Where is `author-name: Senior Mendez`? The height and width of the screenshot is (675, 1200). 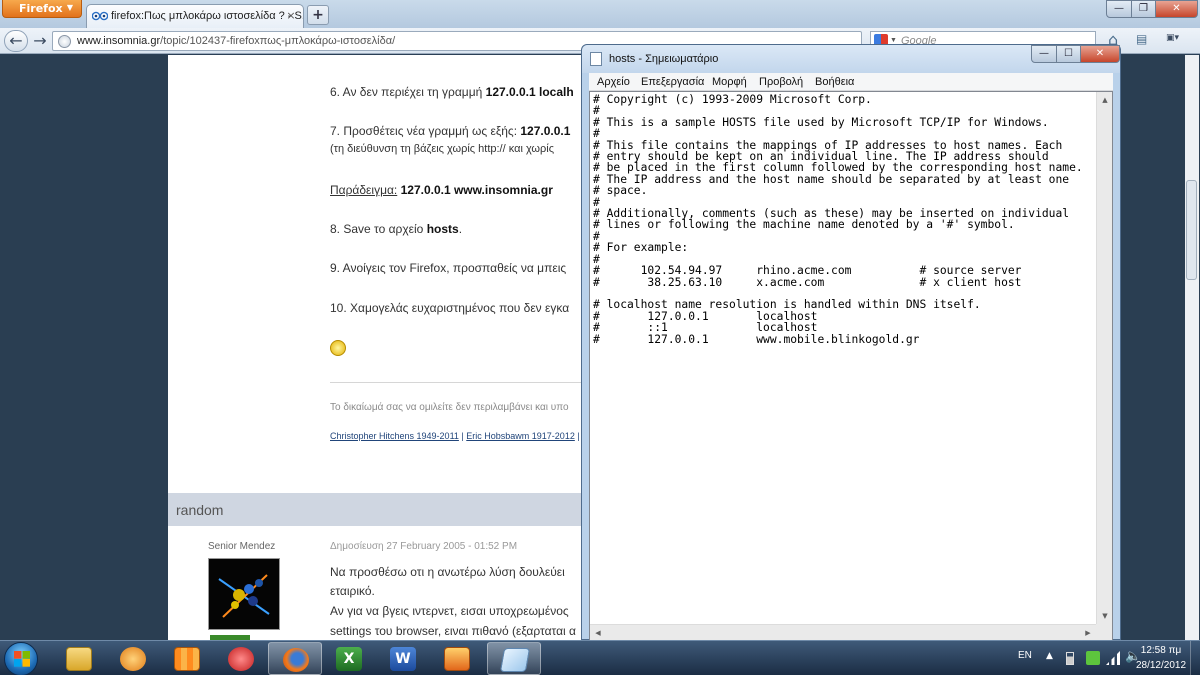 author-name: Senior Mendez is located at coordinates (241, 546).